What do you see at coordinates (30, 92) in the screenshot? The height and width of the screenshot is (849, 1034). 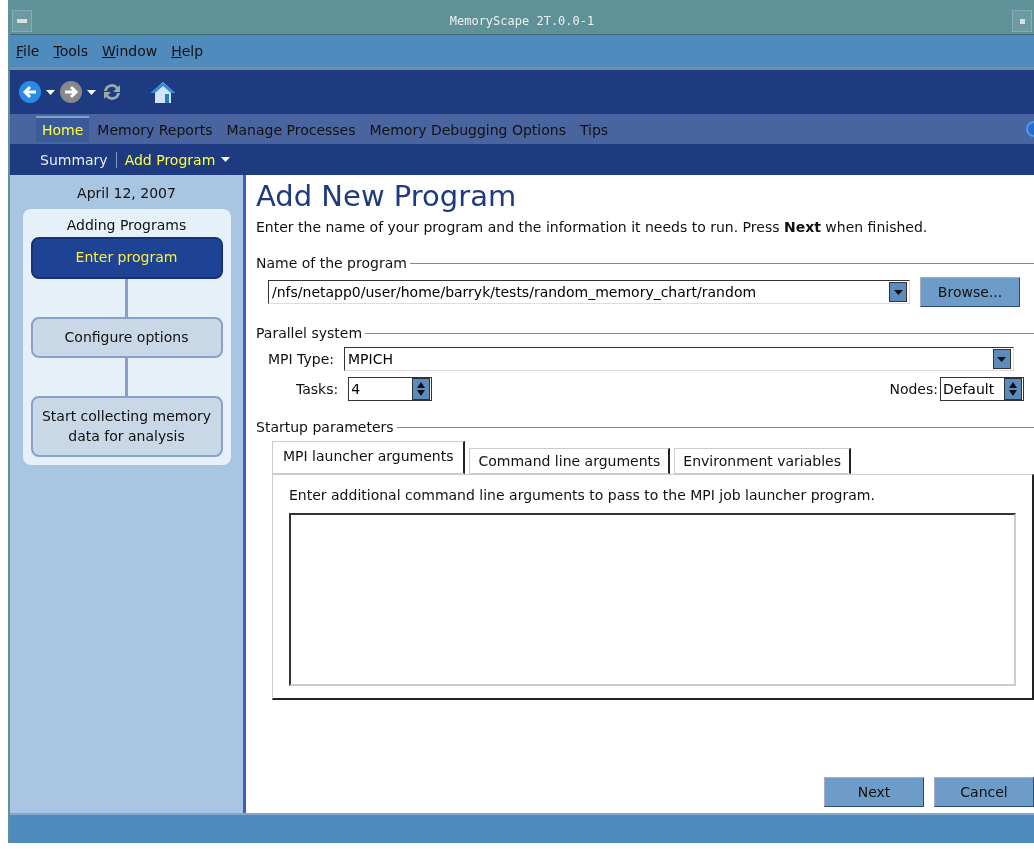 I see `back-icon` at bounding box center [30, 92].